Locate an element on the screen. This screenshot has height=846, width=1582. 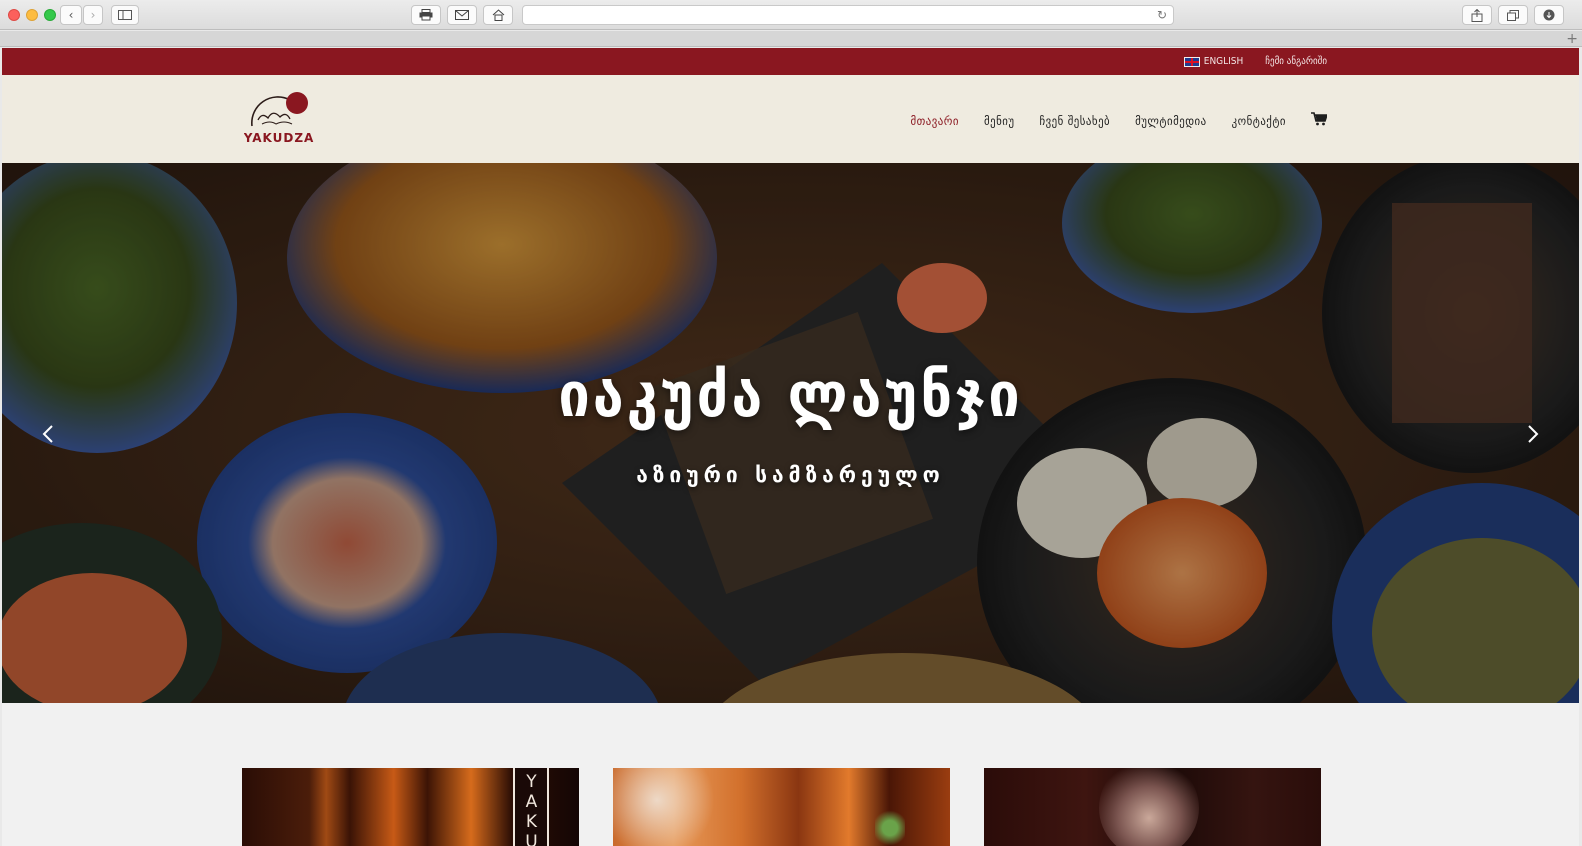
download-icon is located at coordinates (1549, 15).